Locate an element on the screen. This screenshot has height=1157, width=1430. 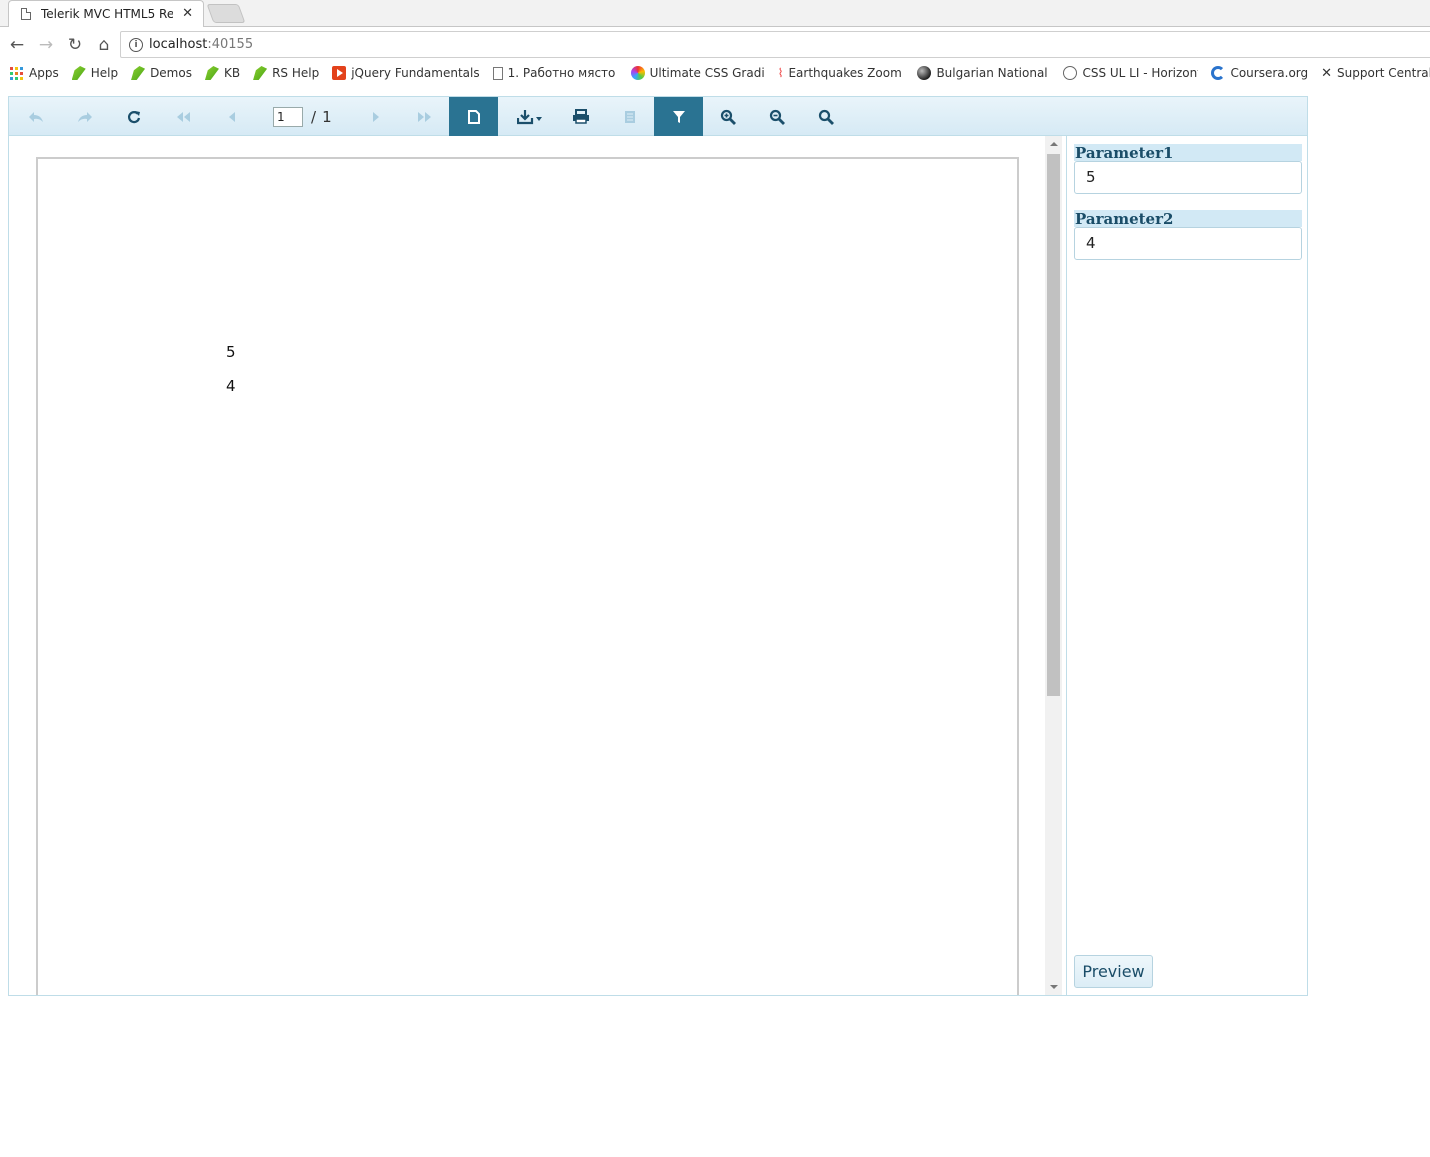
video-icon is located at coordinates (339, 73).